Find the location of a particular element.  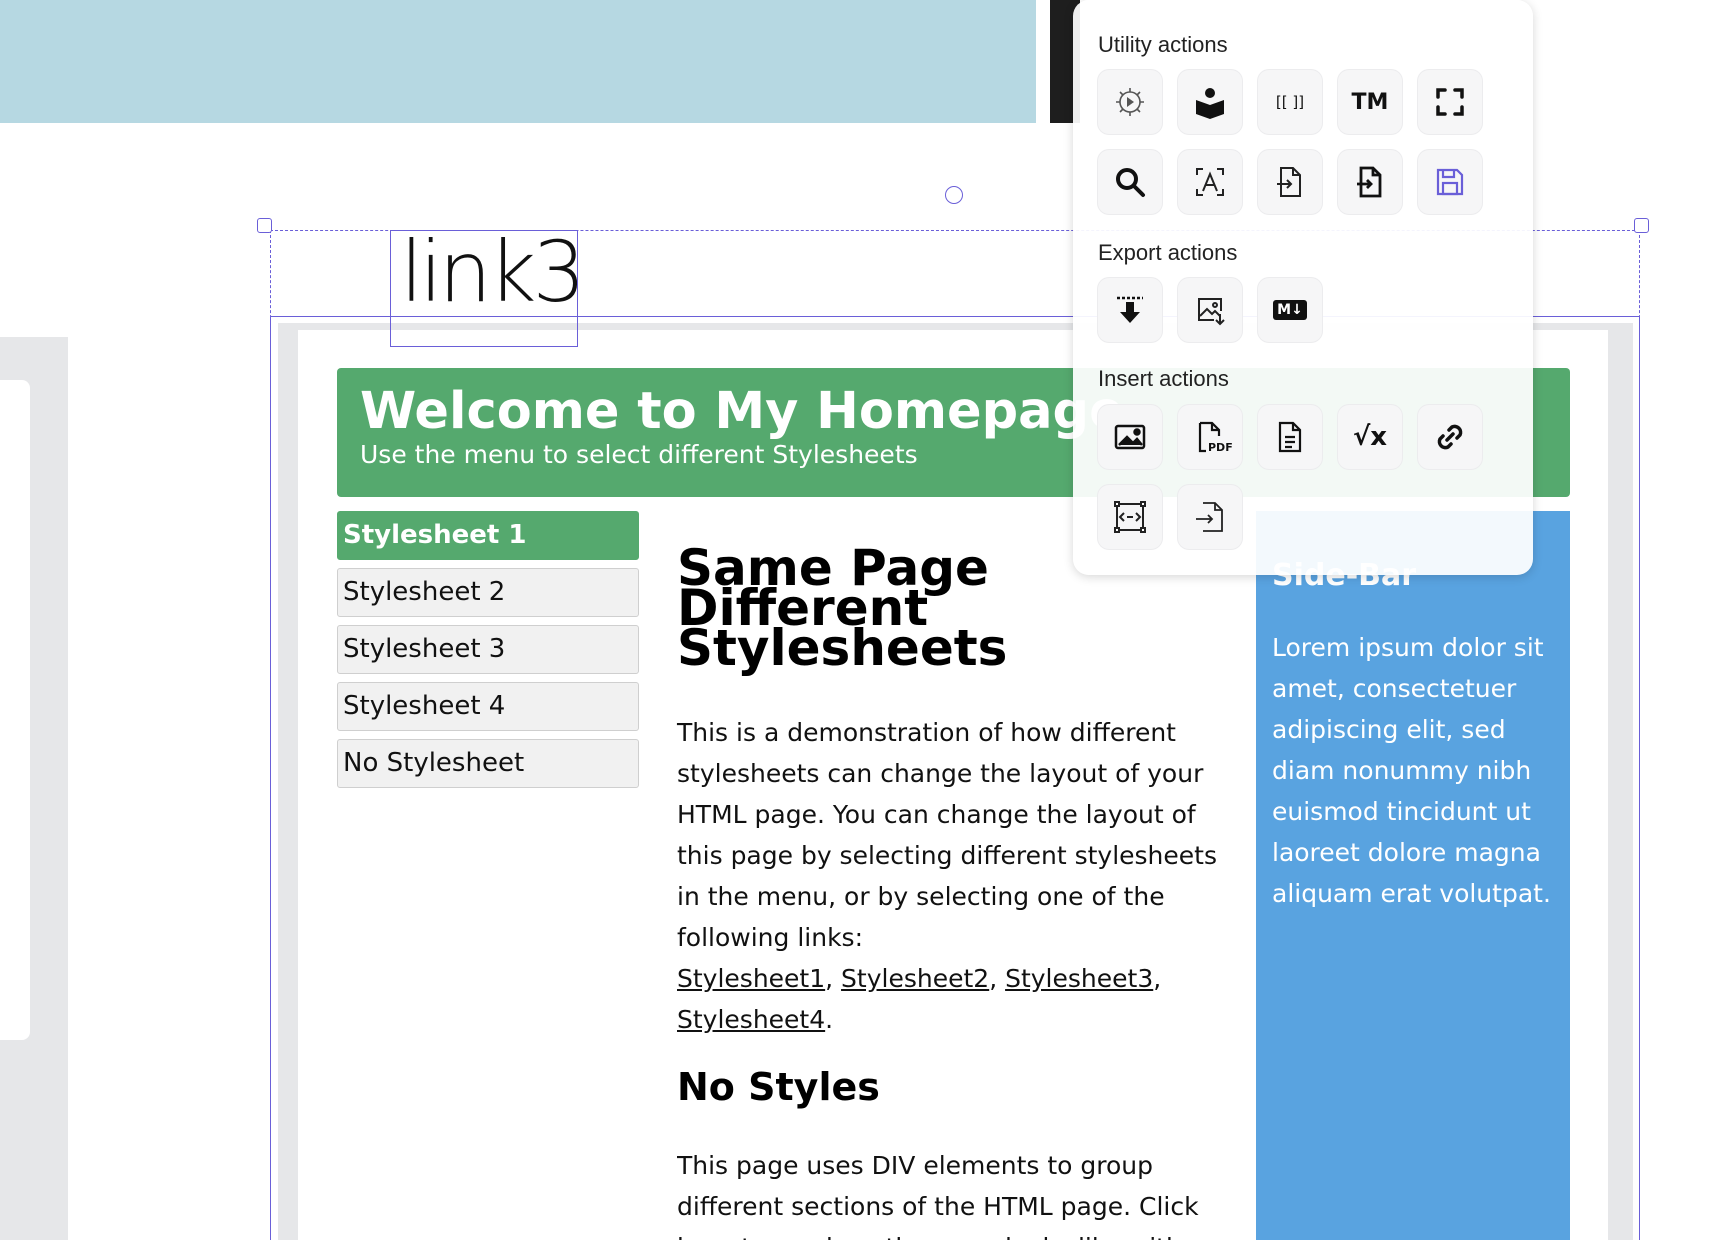

resize-handle-top-right is located at coordinates (1641, 225).